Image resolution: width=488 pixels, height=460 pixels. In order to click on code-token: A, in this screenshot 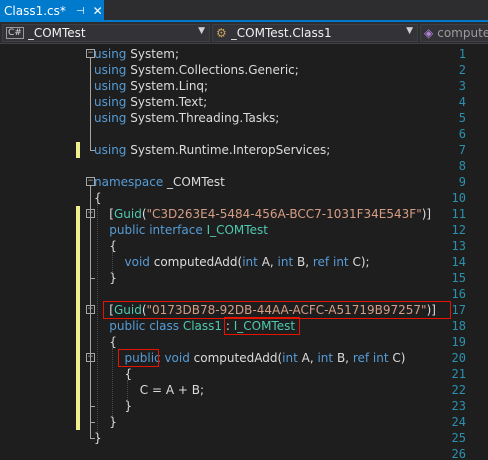, I will do `click(267, 262)`.